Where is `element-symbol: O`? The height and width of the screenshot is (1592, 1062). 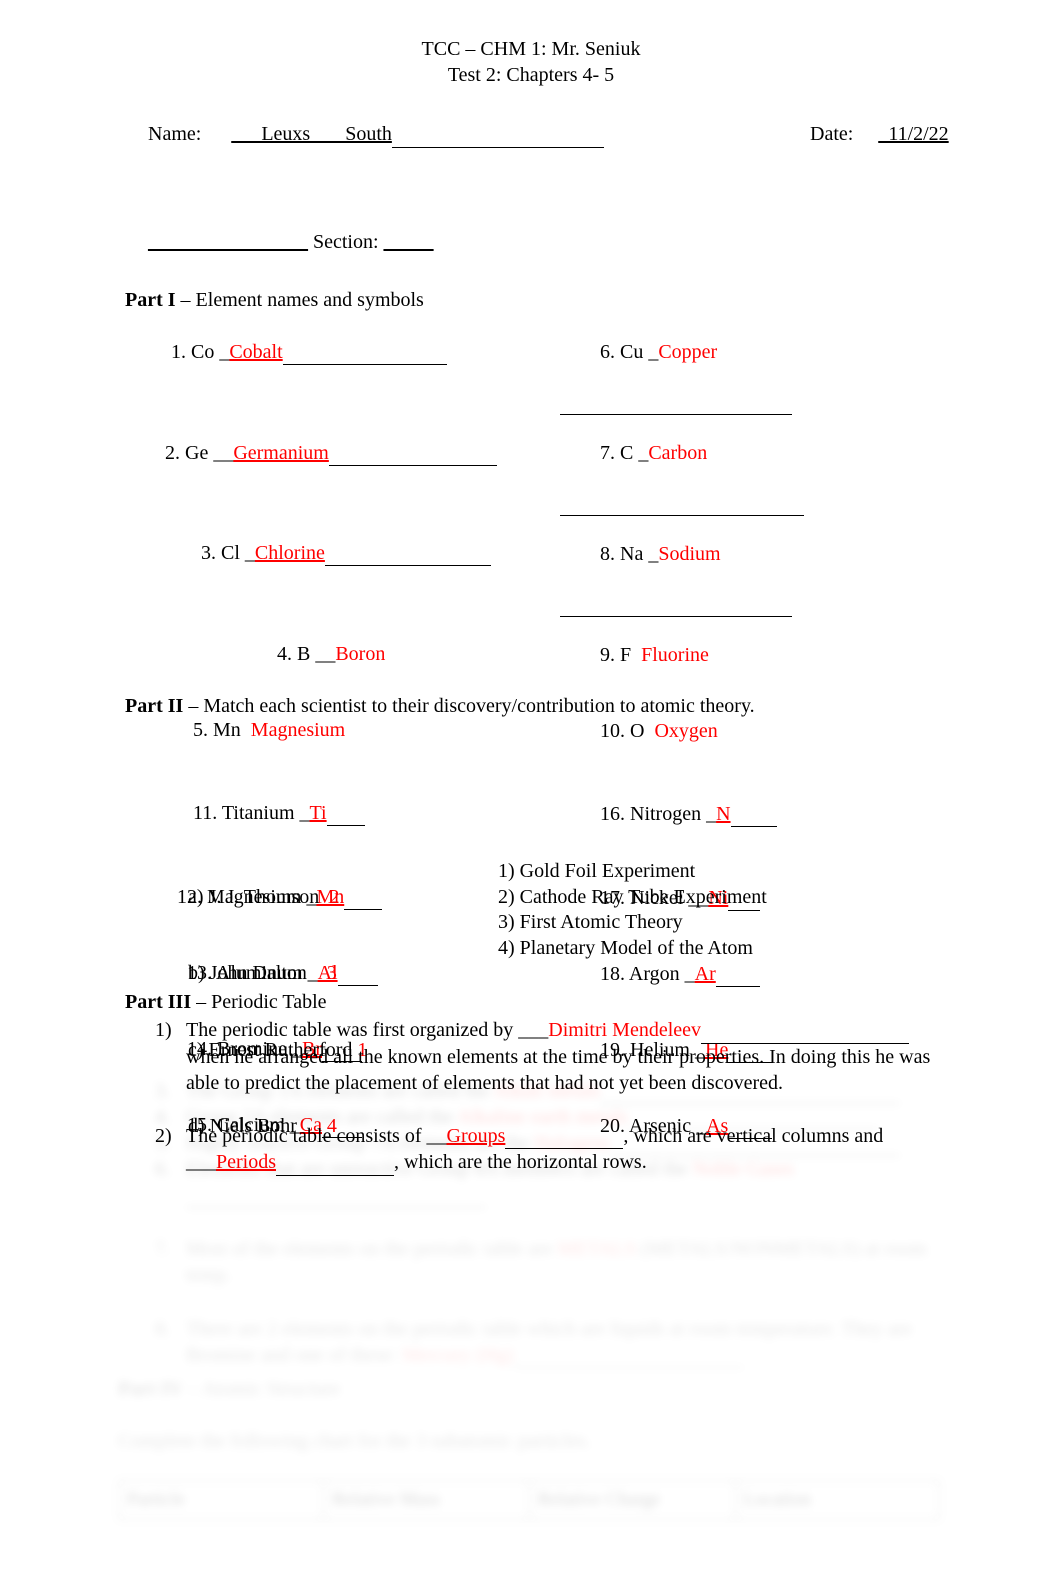 element-symbol: O is located at coordinates (637, 731).